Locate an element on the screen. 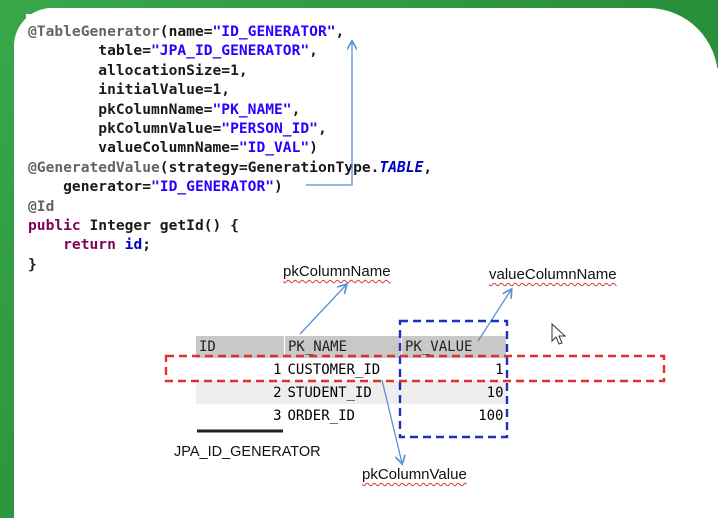  pk-value-column-highlight is located at coordinates (453, 379).